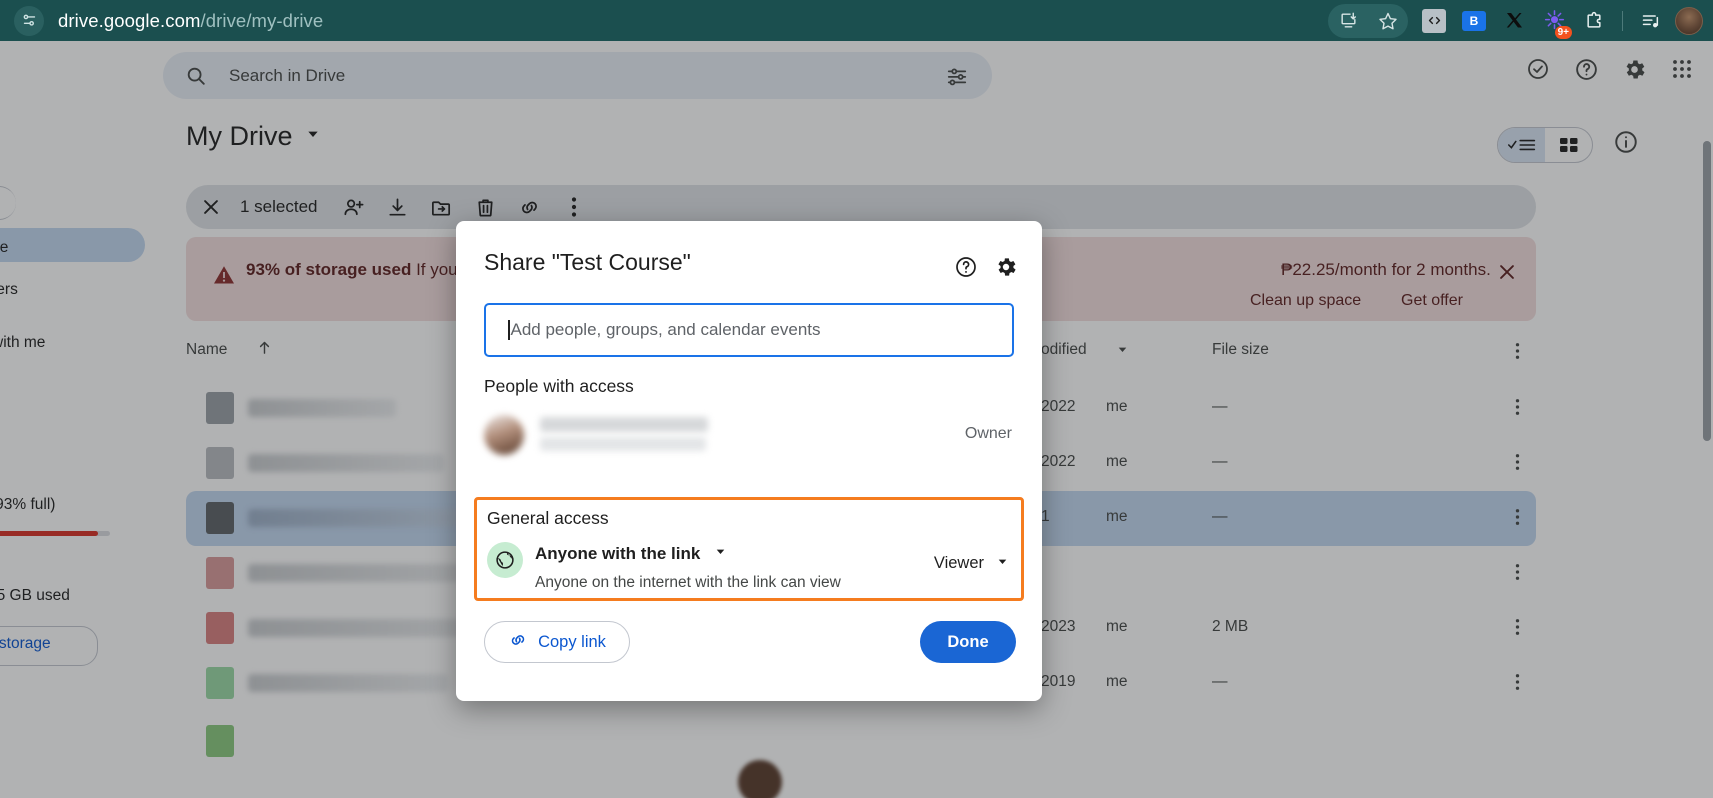 This screenshot has height=798, width=1713. What do you see at coordinates (623, 444) in the screenshot?
I see `person-email` at bounding box center [623, 444].